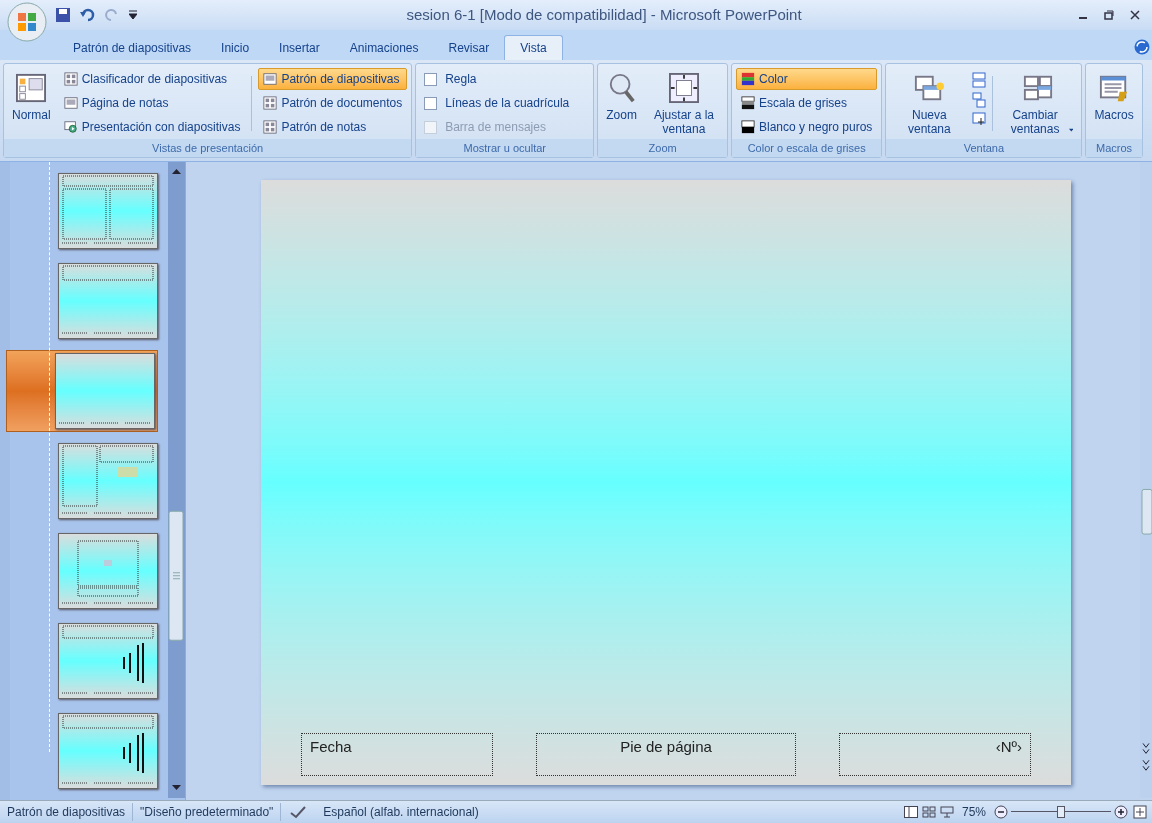  I want to click on ribbon-big-button: Nueva ventana, so click(929, 102).